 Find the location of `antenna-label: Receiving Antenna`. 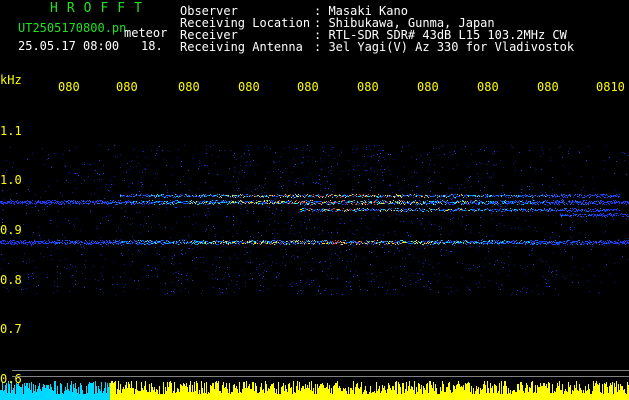

antenna-label: Receiving Antenna is located at coordinates (241, 47).